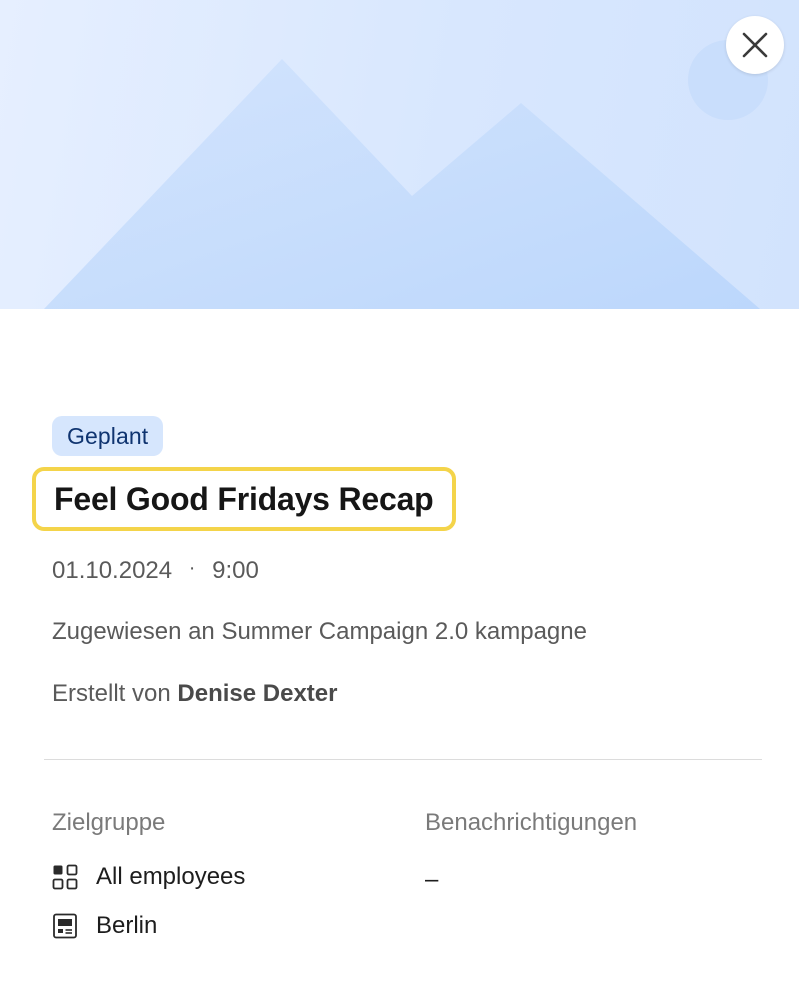  Describe the element at coordinates (65, 877) in the screenshot. I see `grid-icon` at that location.